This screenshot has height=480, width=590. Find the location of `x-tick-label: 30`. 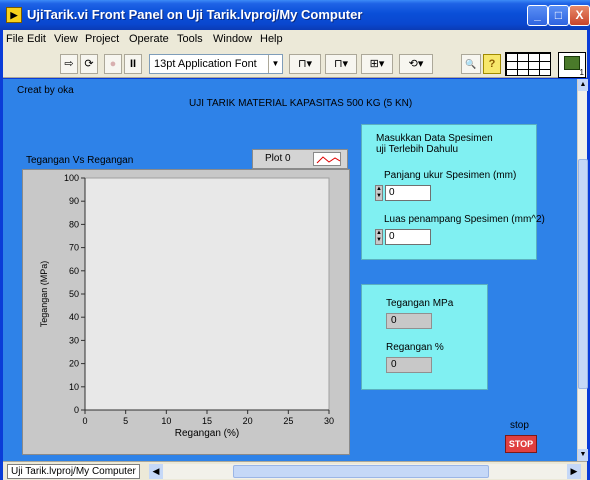

x-tick-label: 30 is located at coordinates (329, 421).